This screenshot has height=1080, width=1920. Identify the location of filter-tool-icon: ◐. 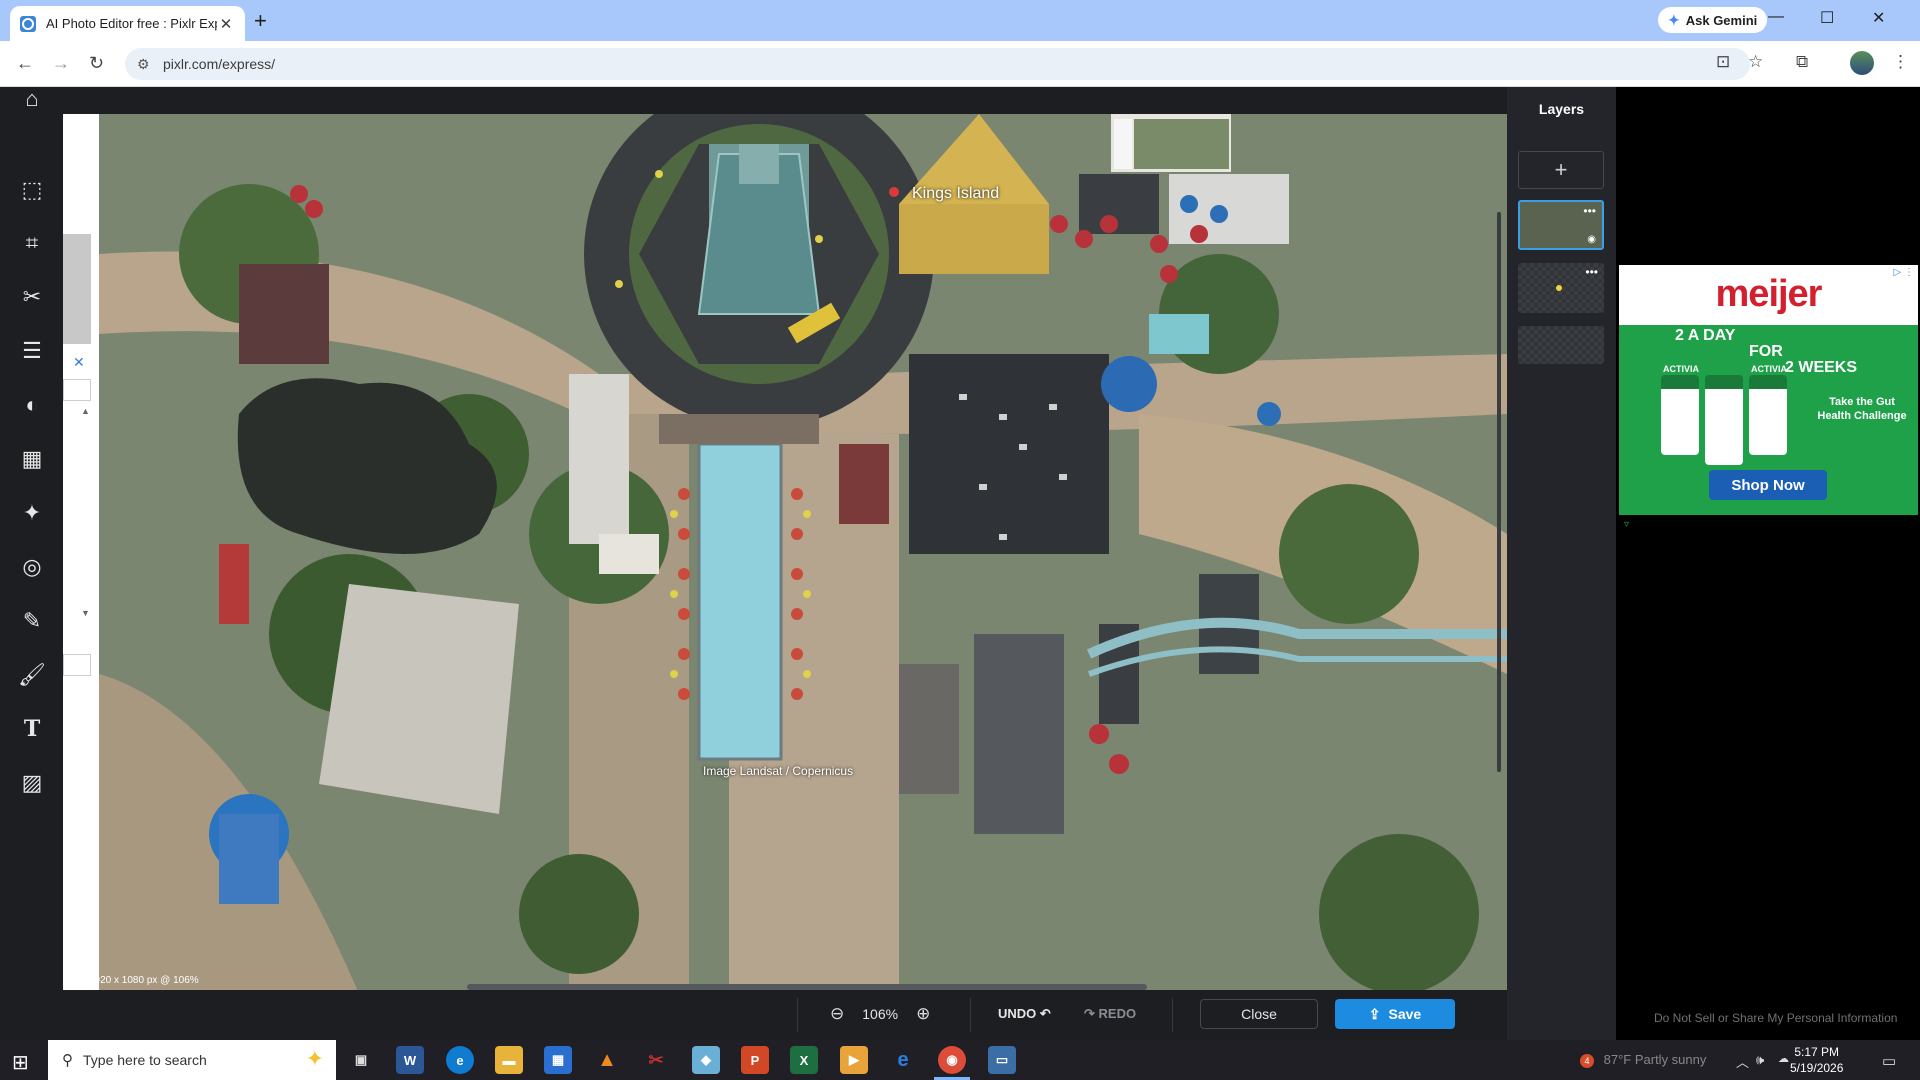
(32, 405).